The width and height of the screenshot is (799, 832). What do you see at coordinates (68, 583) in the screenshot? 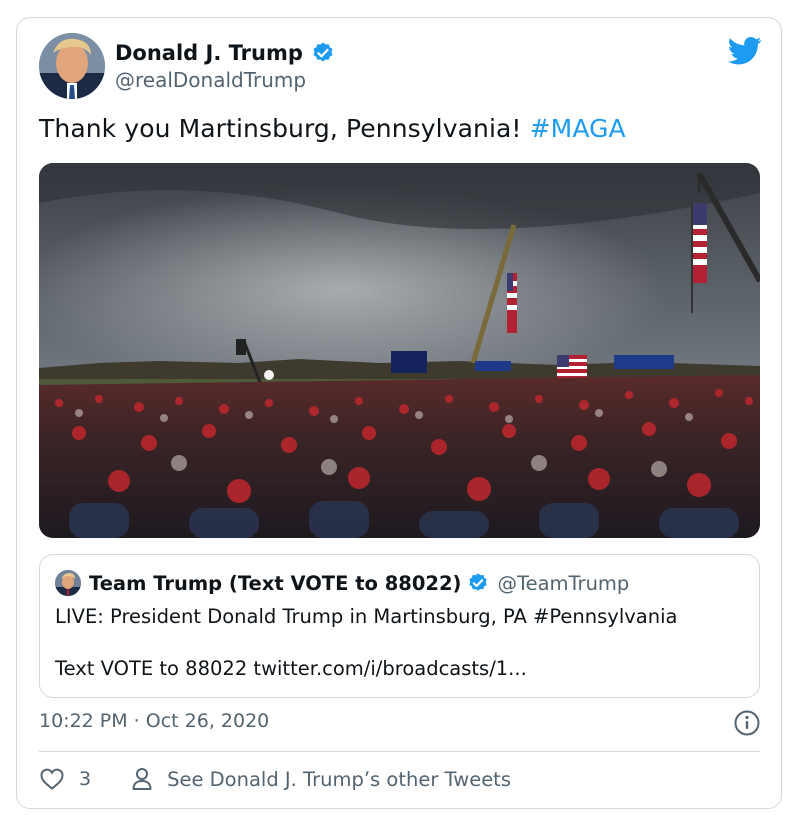
I see `quoted-author-avatar` at bounding box center [68, 583].